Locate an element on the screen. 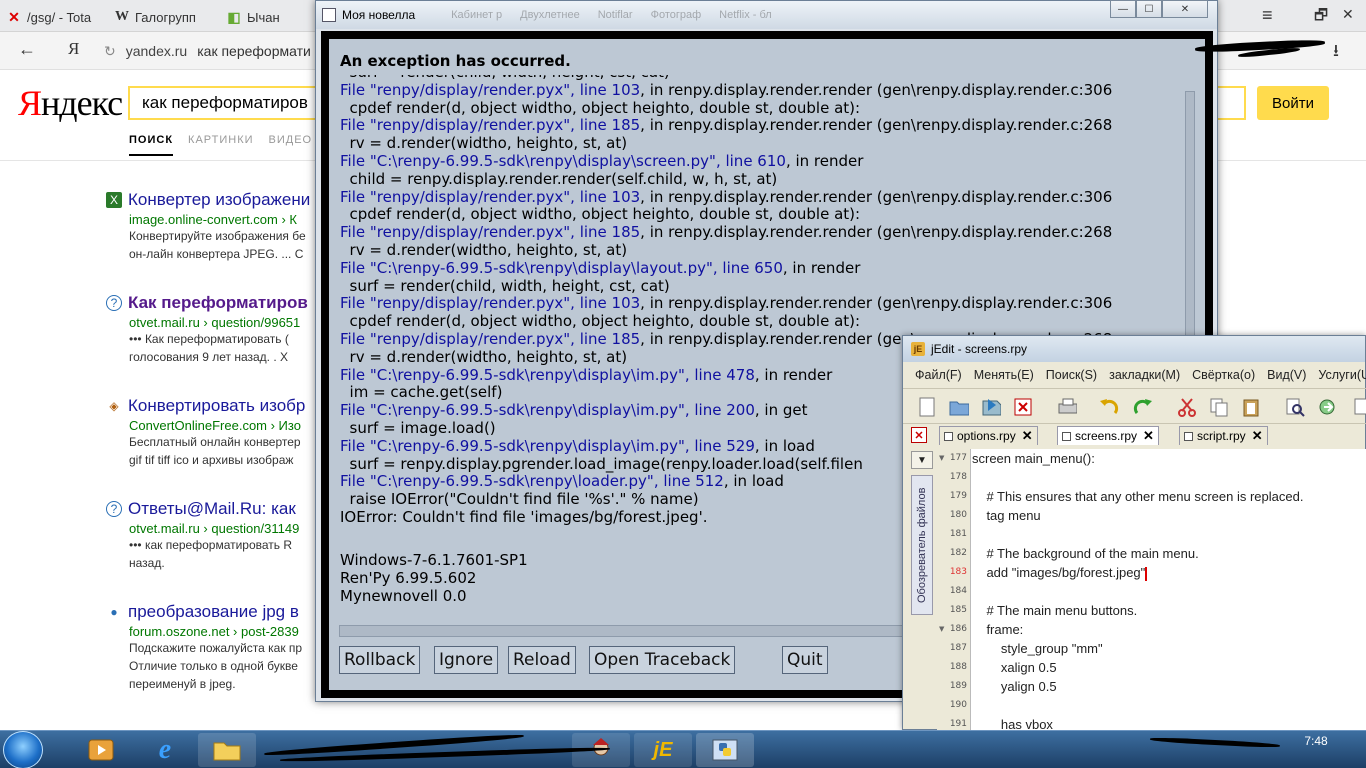 The width and height of the screenshot is (1366, 768). copy-icon is located at coordinates (1219, 407).